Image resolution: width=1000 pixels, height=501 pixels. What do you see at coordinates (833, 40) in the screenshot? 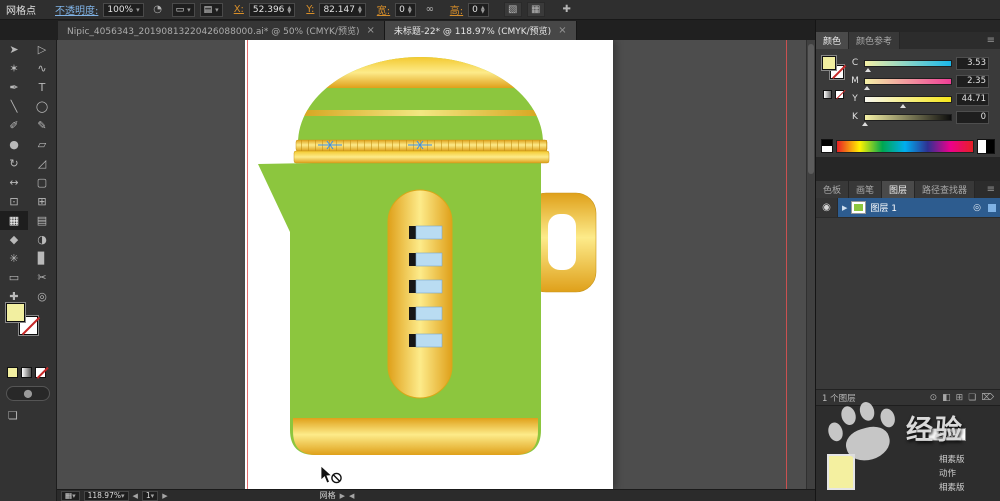
I see `tab-color: 颜色` at bounding box center [833, 40].